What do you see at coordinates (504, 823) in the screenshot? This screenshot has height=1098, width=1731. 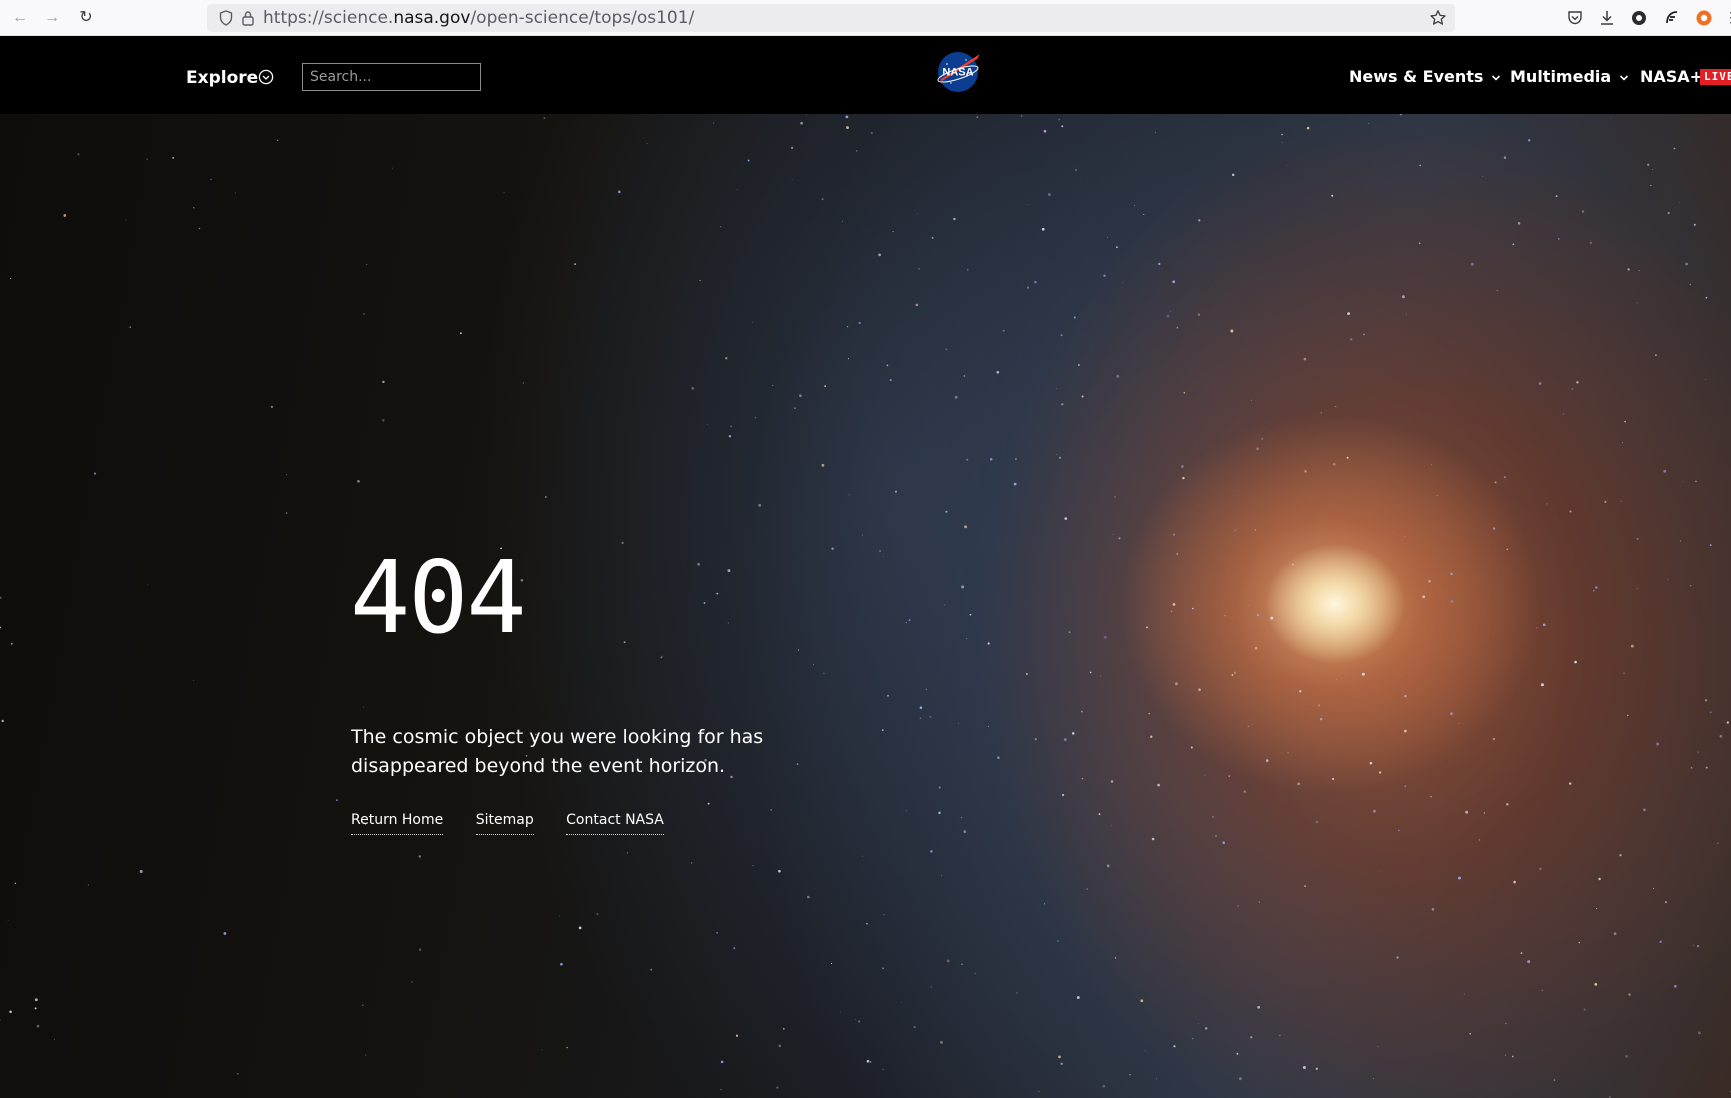 I see `sitemap-link: Sitemap` at bounding box center [504, 823].